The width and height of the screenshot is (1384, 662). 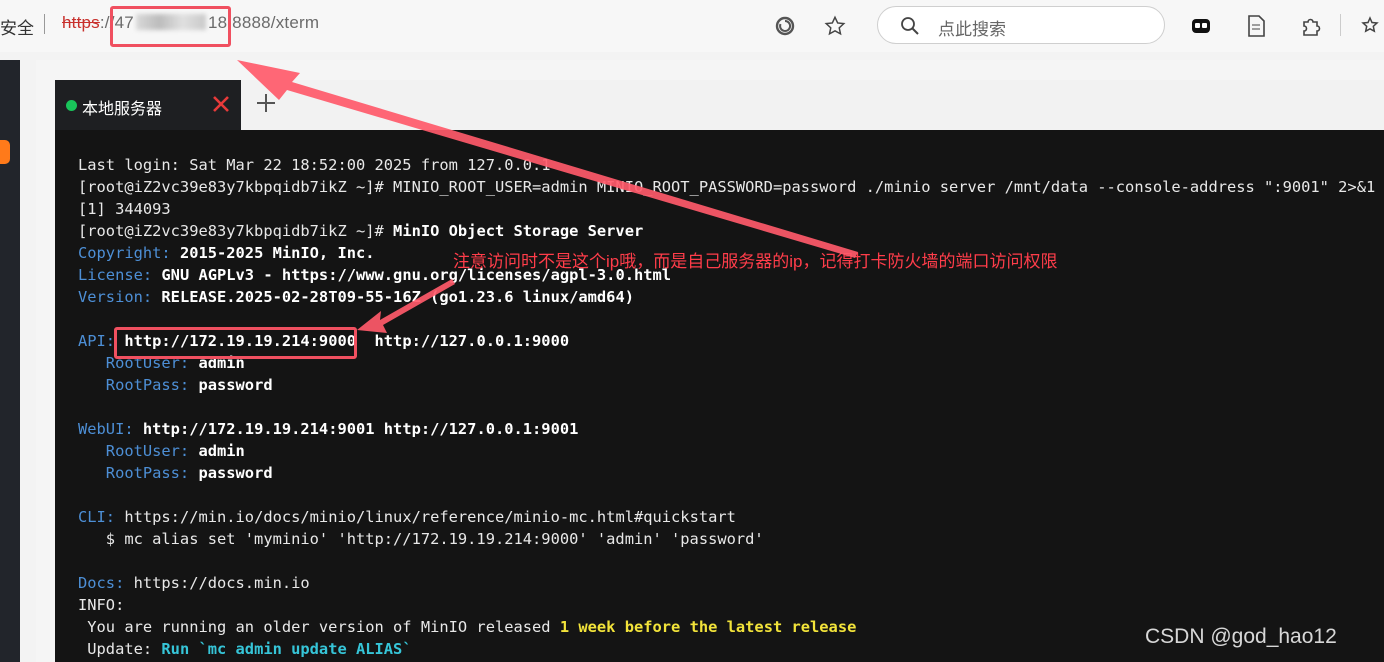 What do you see at coordinates (221, 451) in the screenshot?
I see `terminal-text: admin` at bounding box center [221, 451].